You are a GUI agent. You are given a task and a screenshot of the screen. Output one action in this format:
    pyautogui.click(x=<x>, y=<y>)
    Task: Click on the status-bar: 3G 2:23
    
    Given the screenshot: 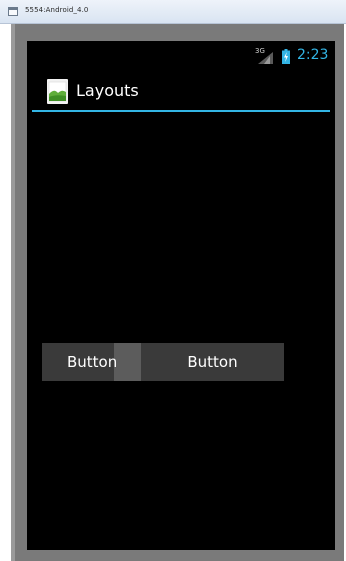 What is the action you would take?
    pyautogui.click(x=181, y=55)
    